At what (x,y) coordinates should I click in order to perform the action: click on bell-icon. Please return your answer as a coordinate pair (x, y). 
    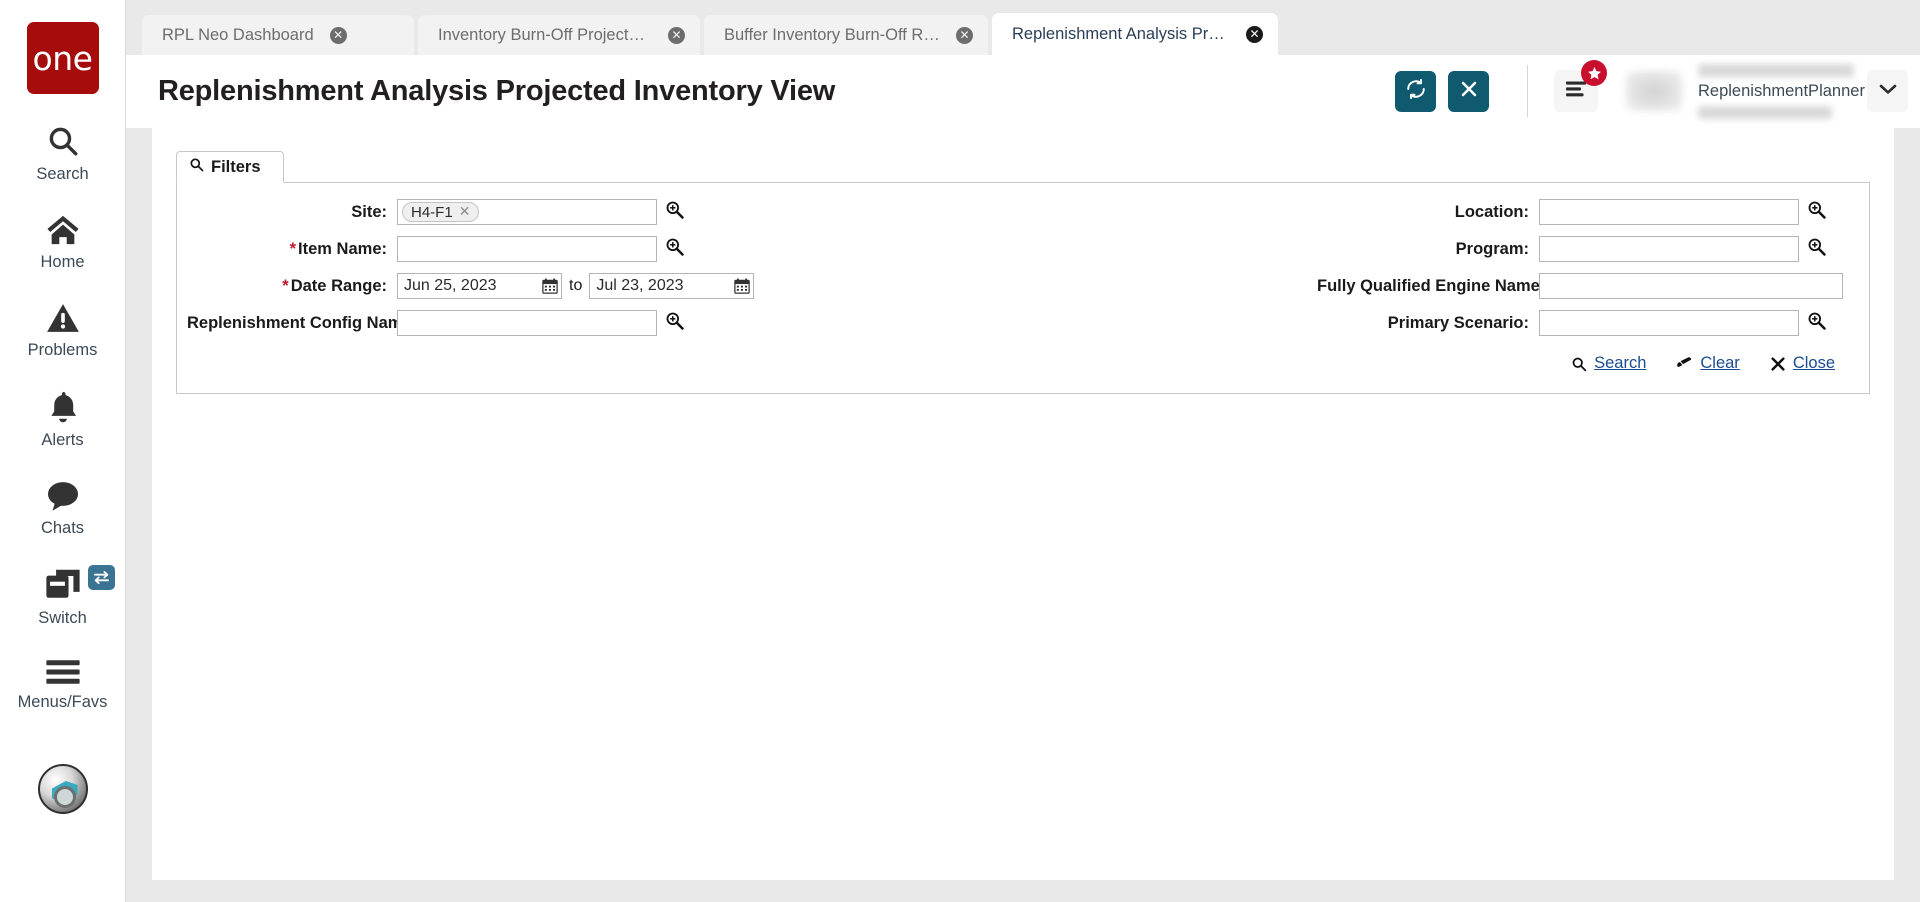
    Looking at the image, I should click on (63, 407).